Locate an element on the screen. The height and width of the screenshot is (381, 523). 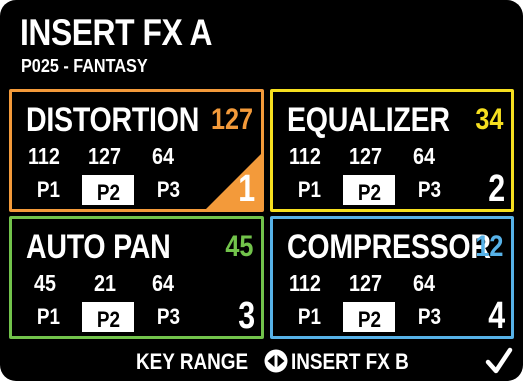
fx-slot-name: DISTORTION is located at coordinates (113, 120).